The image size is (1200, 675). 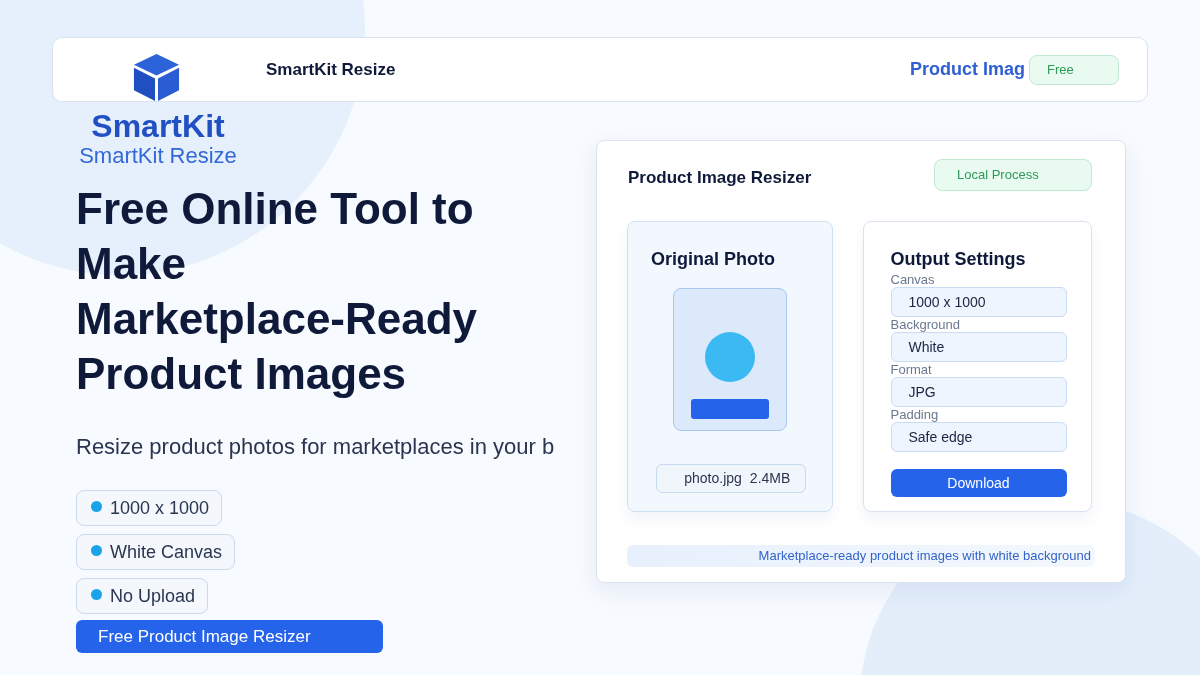 What do you see at coordinates (978, 437) in the screenshot?
I see `select-field: Safe edge` at bounding box center [978, 437].